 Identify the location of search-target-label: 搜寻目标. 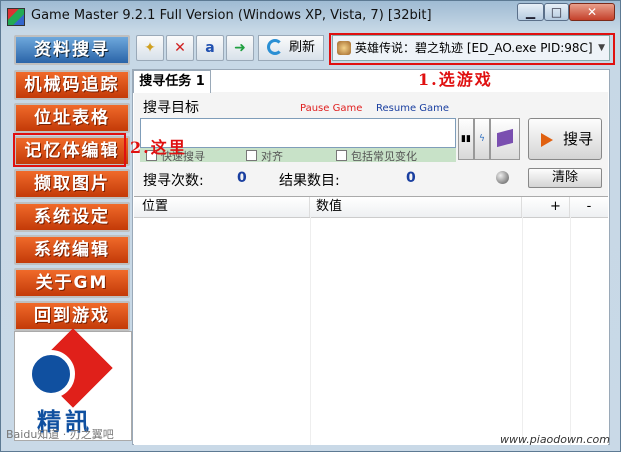
(171, 108).